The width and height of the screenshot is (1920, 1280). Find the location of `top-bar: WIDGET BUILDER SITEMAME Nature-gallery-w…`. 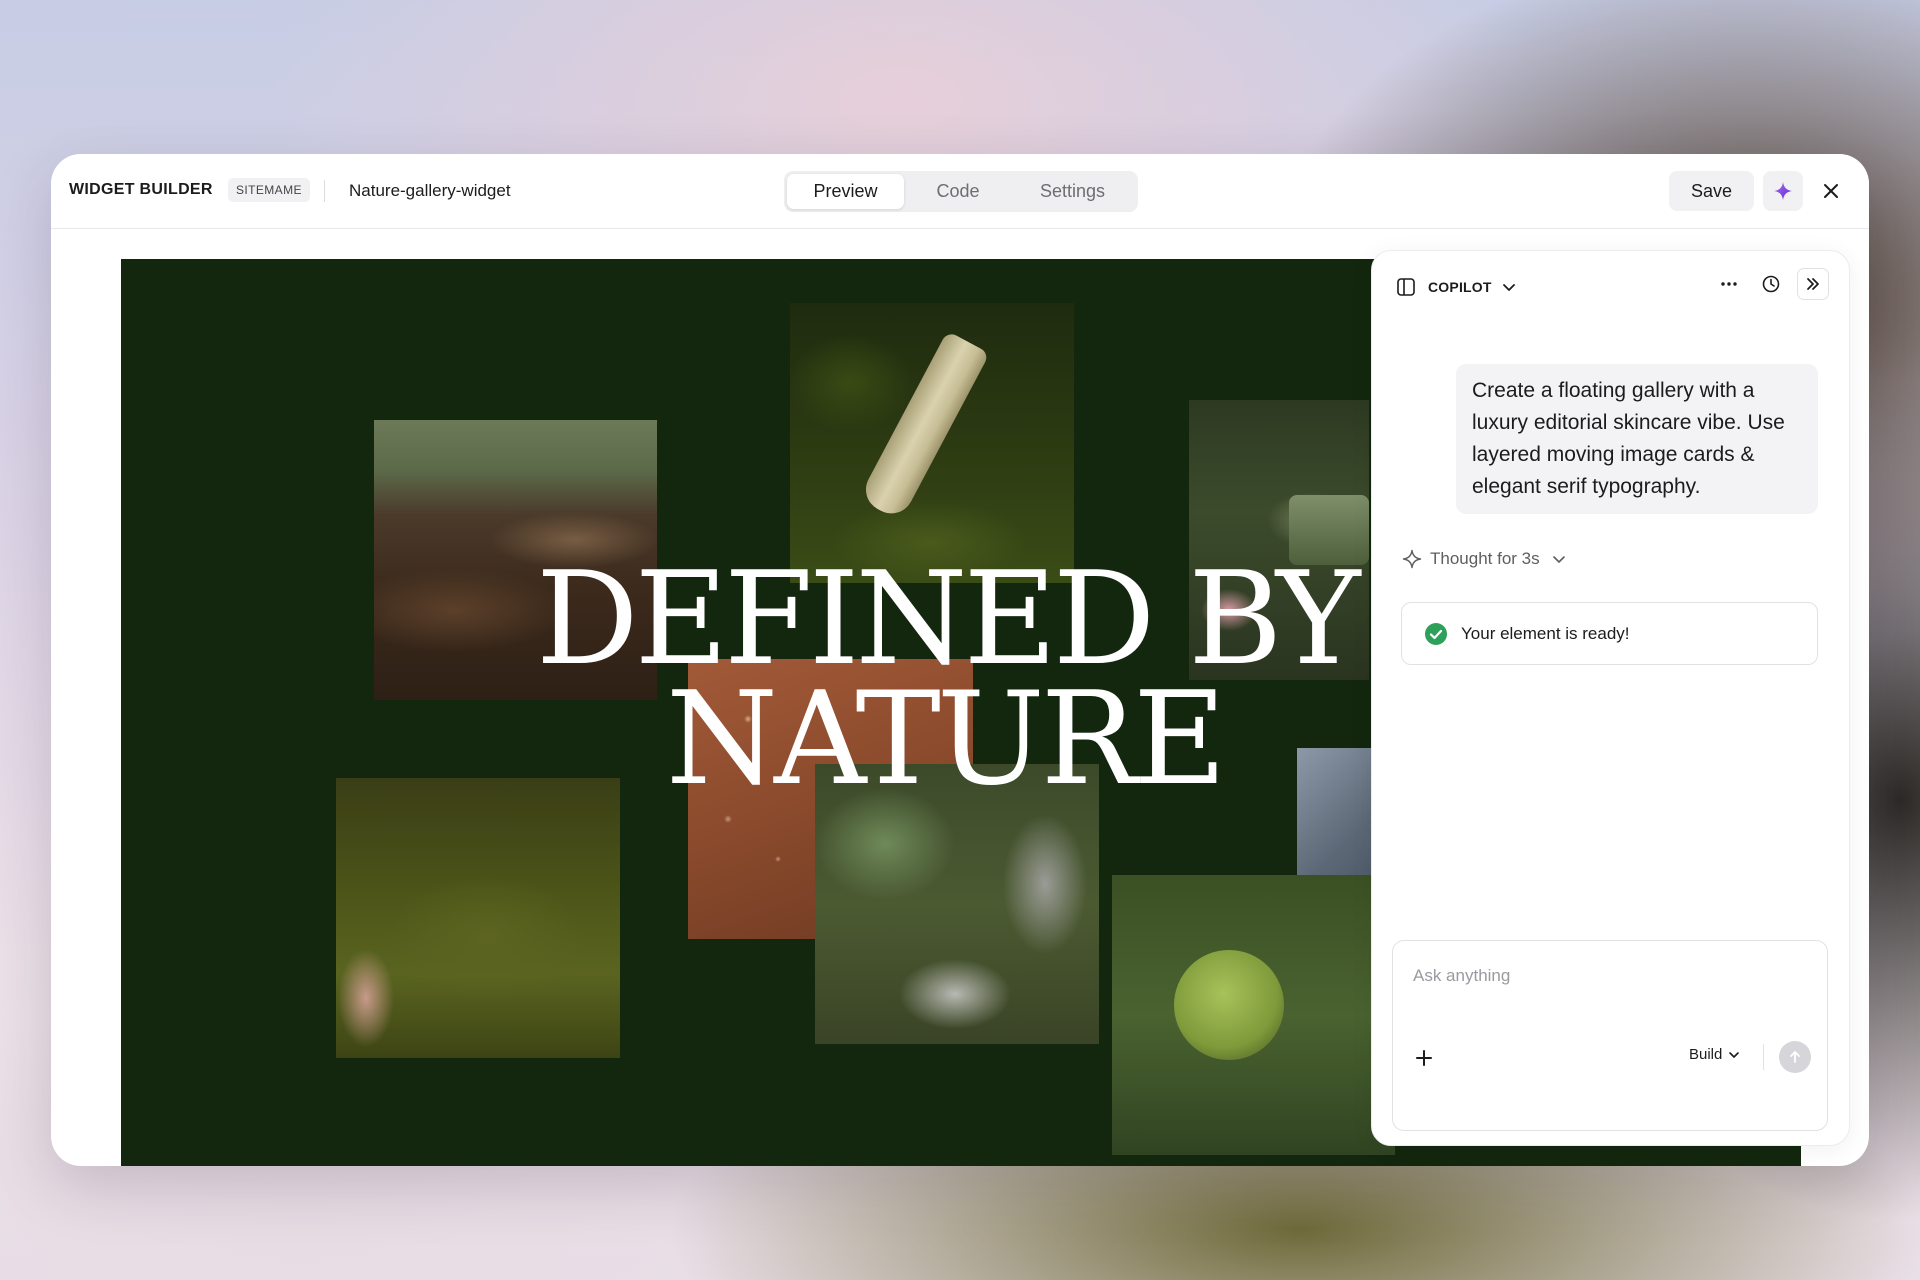

top-bar: WIDGET BUILDER SITEMAME Nature-gallery-w… is located at coordinates (960, 191).